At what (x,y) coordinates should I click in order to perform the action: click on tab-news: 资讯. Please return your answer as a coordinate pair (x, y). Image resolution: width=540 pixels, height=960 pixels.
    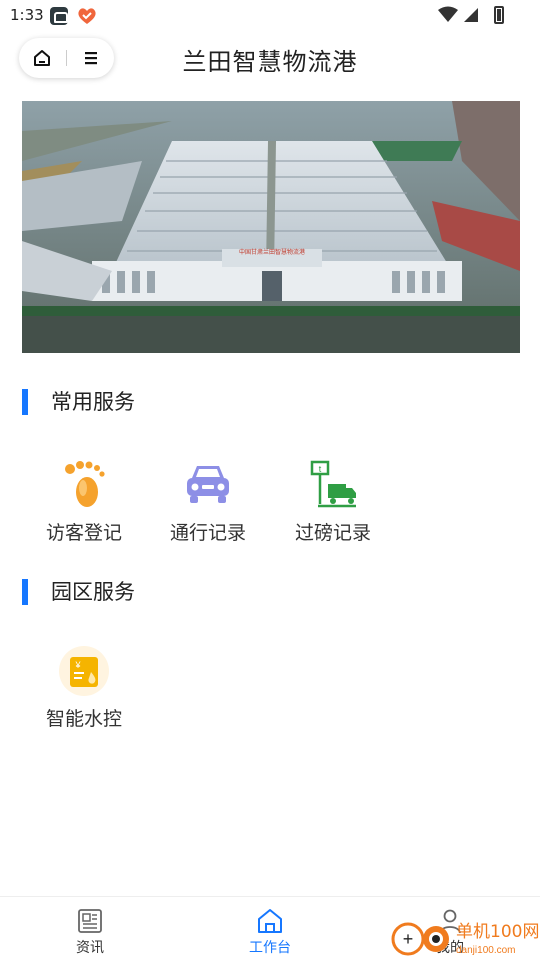
    Looking at the image, I should click on (90, 932).